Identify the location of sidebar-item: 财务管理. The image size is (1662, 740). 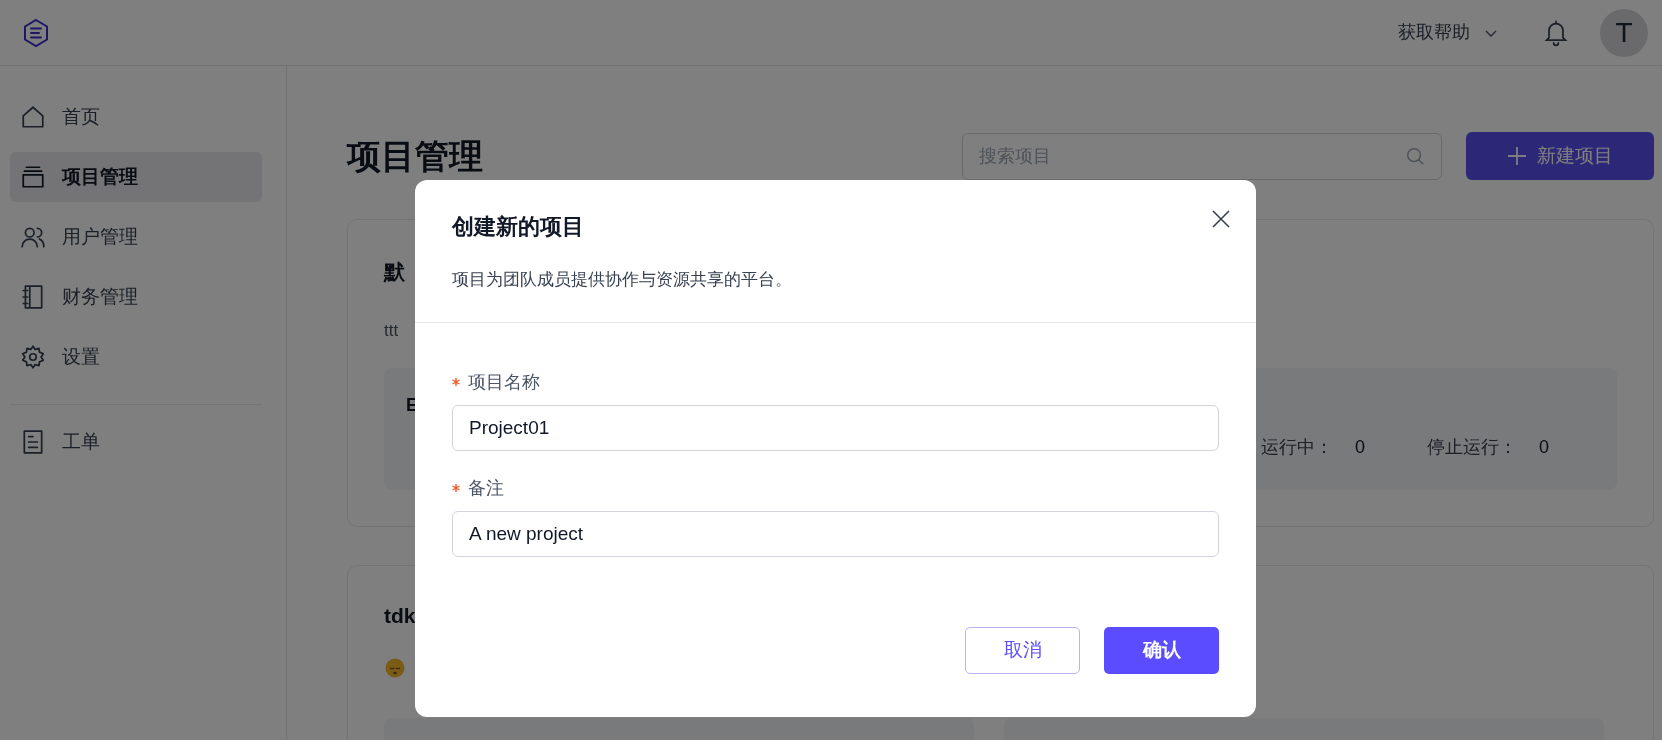
(136, 297).